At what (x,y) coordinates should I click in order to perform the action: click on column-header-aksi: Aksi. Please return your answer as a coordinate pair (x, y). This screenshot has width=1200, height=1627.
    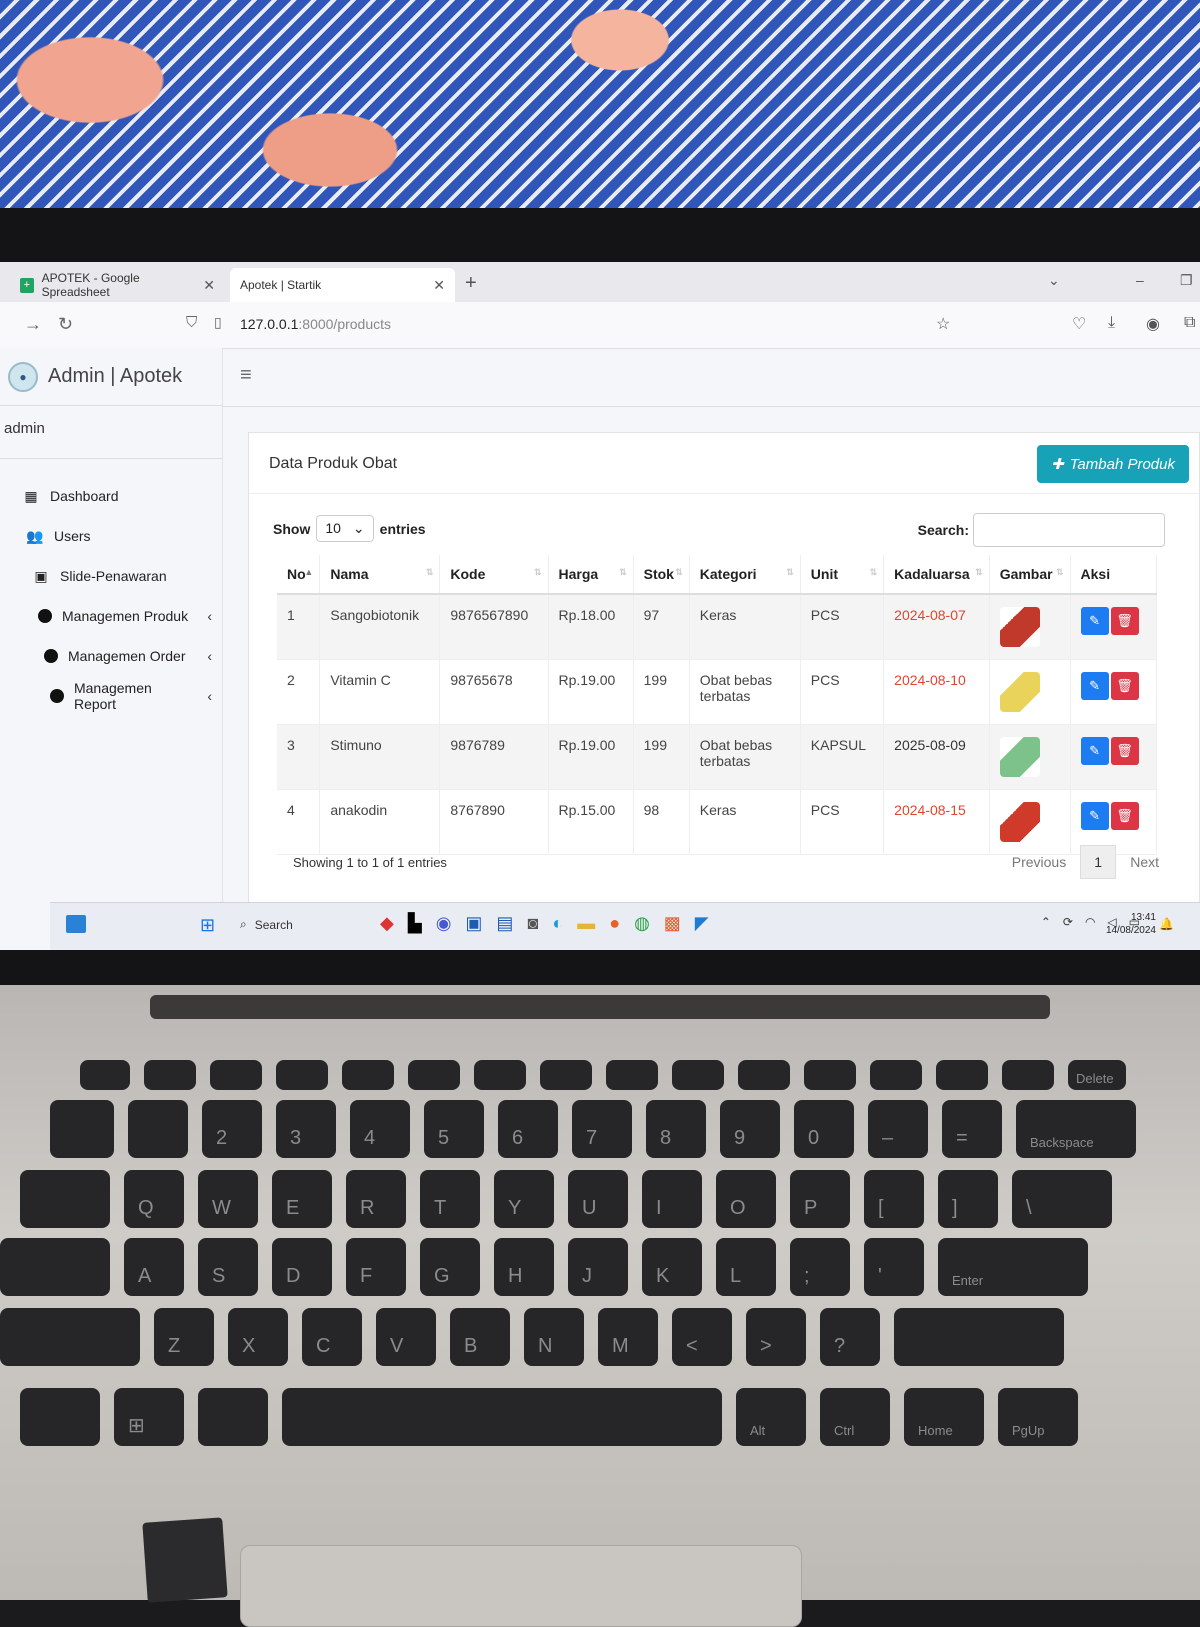
    Looking at the image, I should click on (1114, 575).